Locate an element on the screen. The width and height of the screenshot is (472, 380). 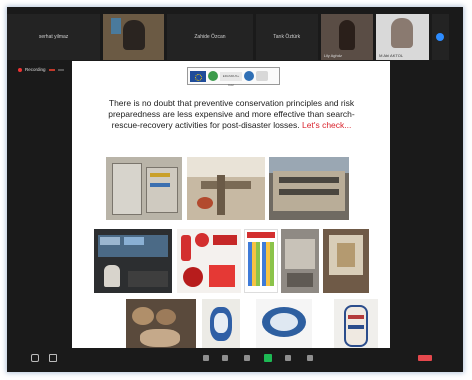
next-page-button is located at coordinates (440, 37).